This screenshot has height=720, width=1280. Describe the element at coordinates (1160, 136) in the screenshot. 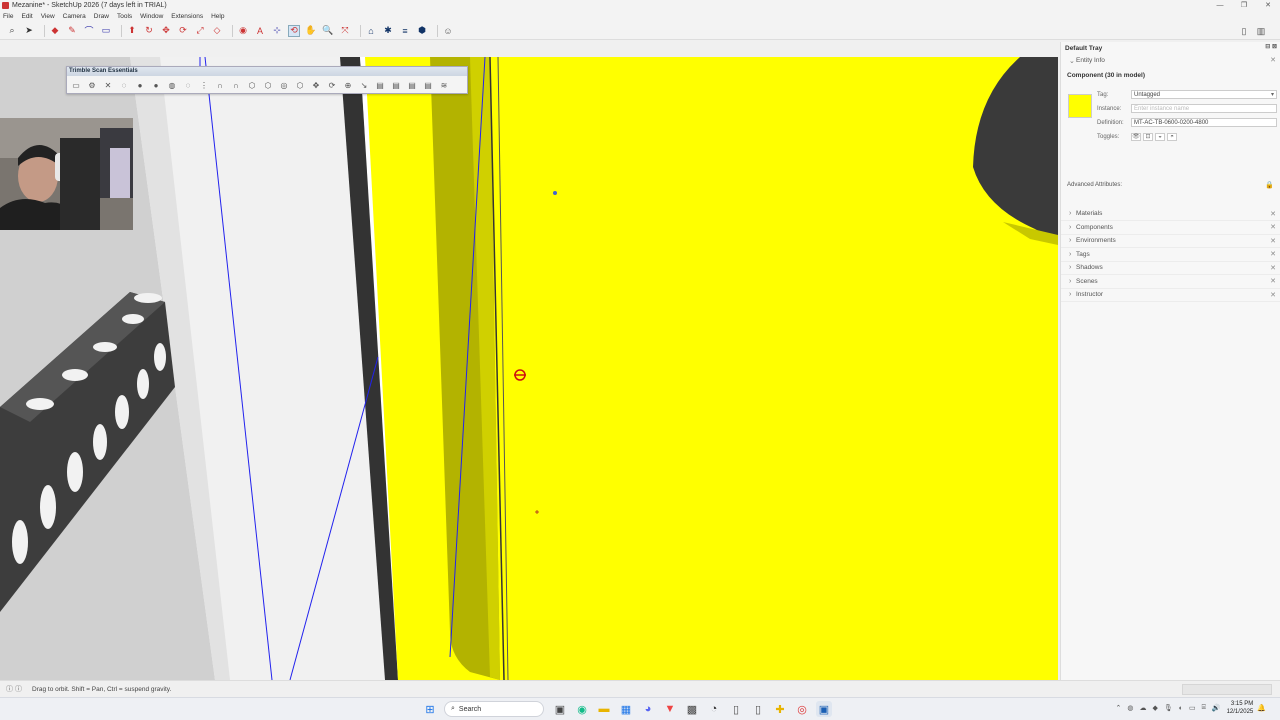

I see `shadow-cast-toggle-icon: ◒` at that location.